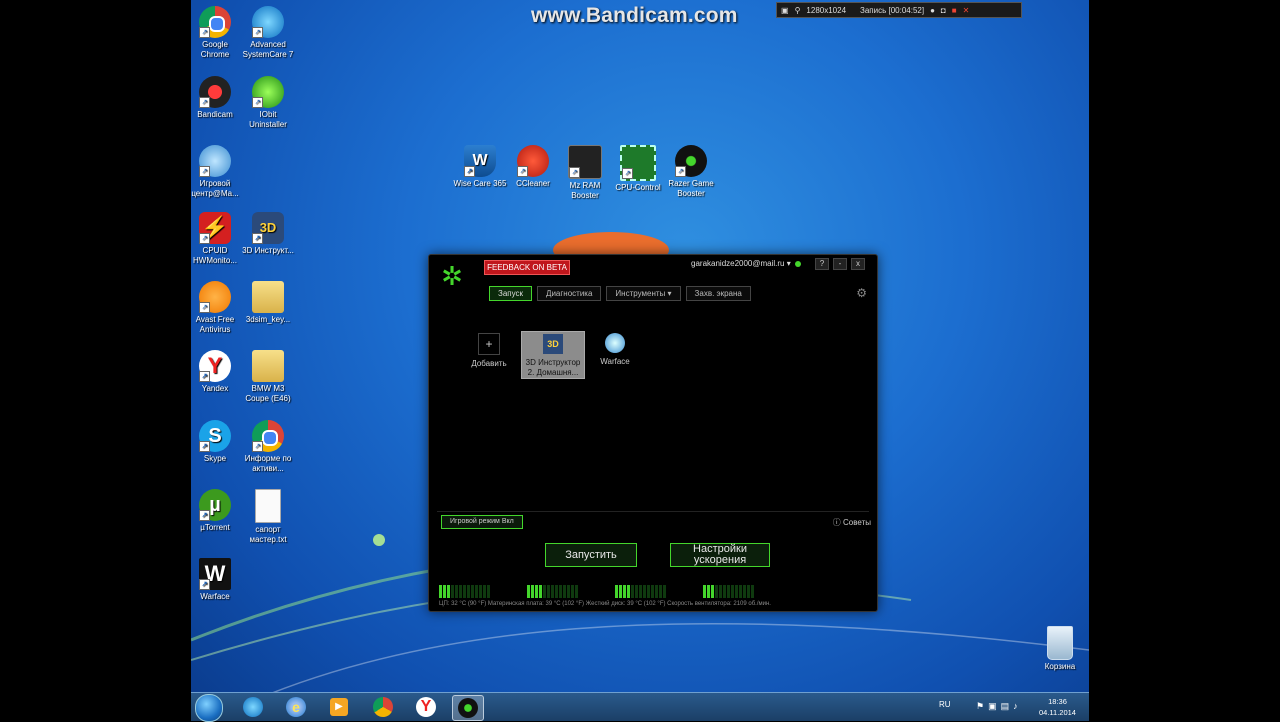 The height and width of the screenshot is (722, 1280). Describe the element at coordinates (482, 522) in the screenshot. I see `game-mode-toggle: Игровой режим Вкл` at that location.